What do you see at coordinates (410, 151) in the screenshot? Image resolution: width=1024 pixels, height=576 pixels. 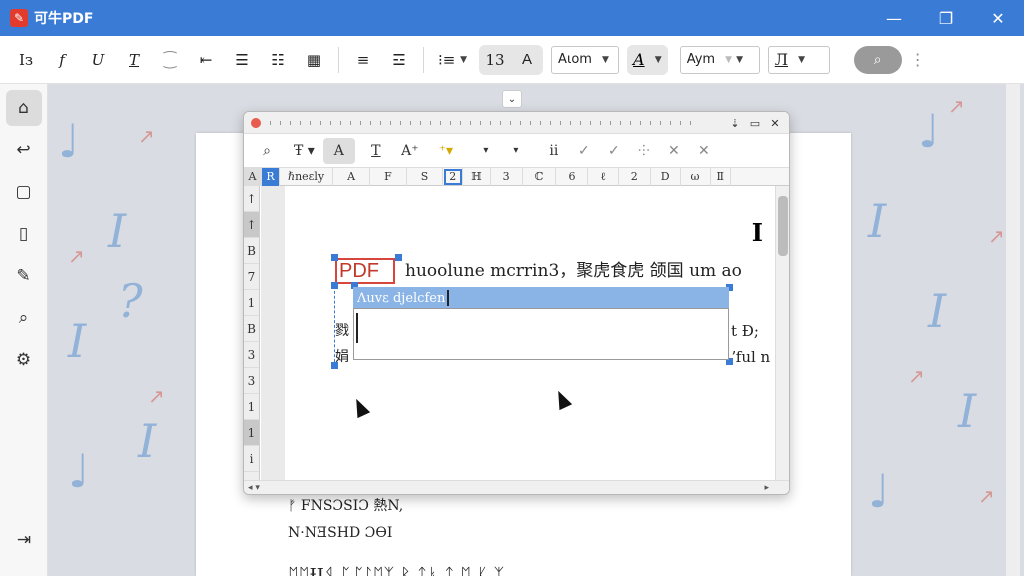 I see `style-icon: A⁺` at bounding box center [410, 151].